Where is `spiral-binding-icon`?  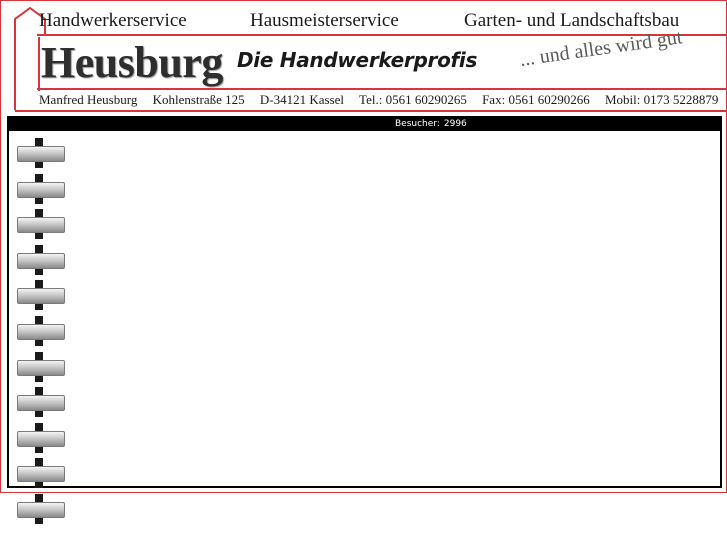 spiral-binding-icon is located at coordinates (43, 330).